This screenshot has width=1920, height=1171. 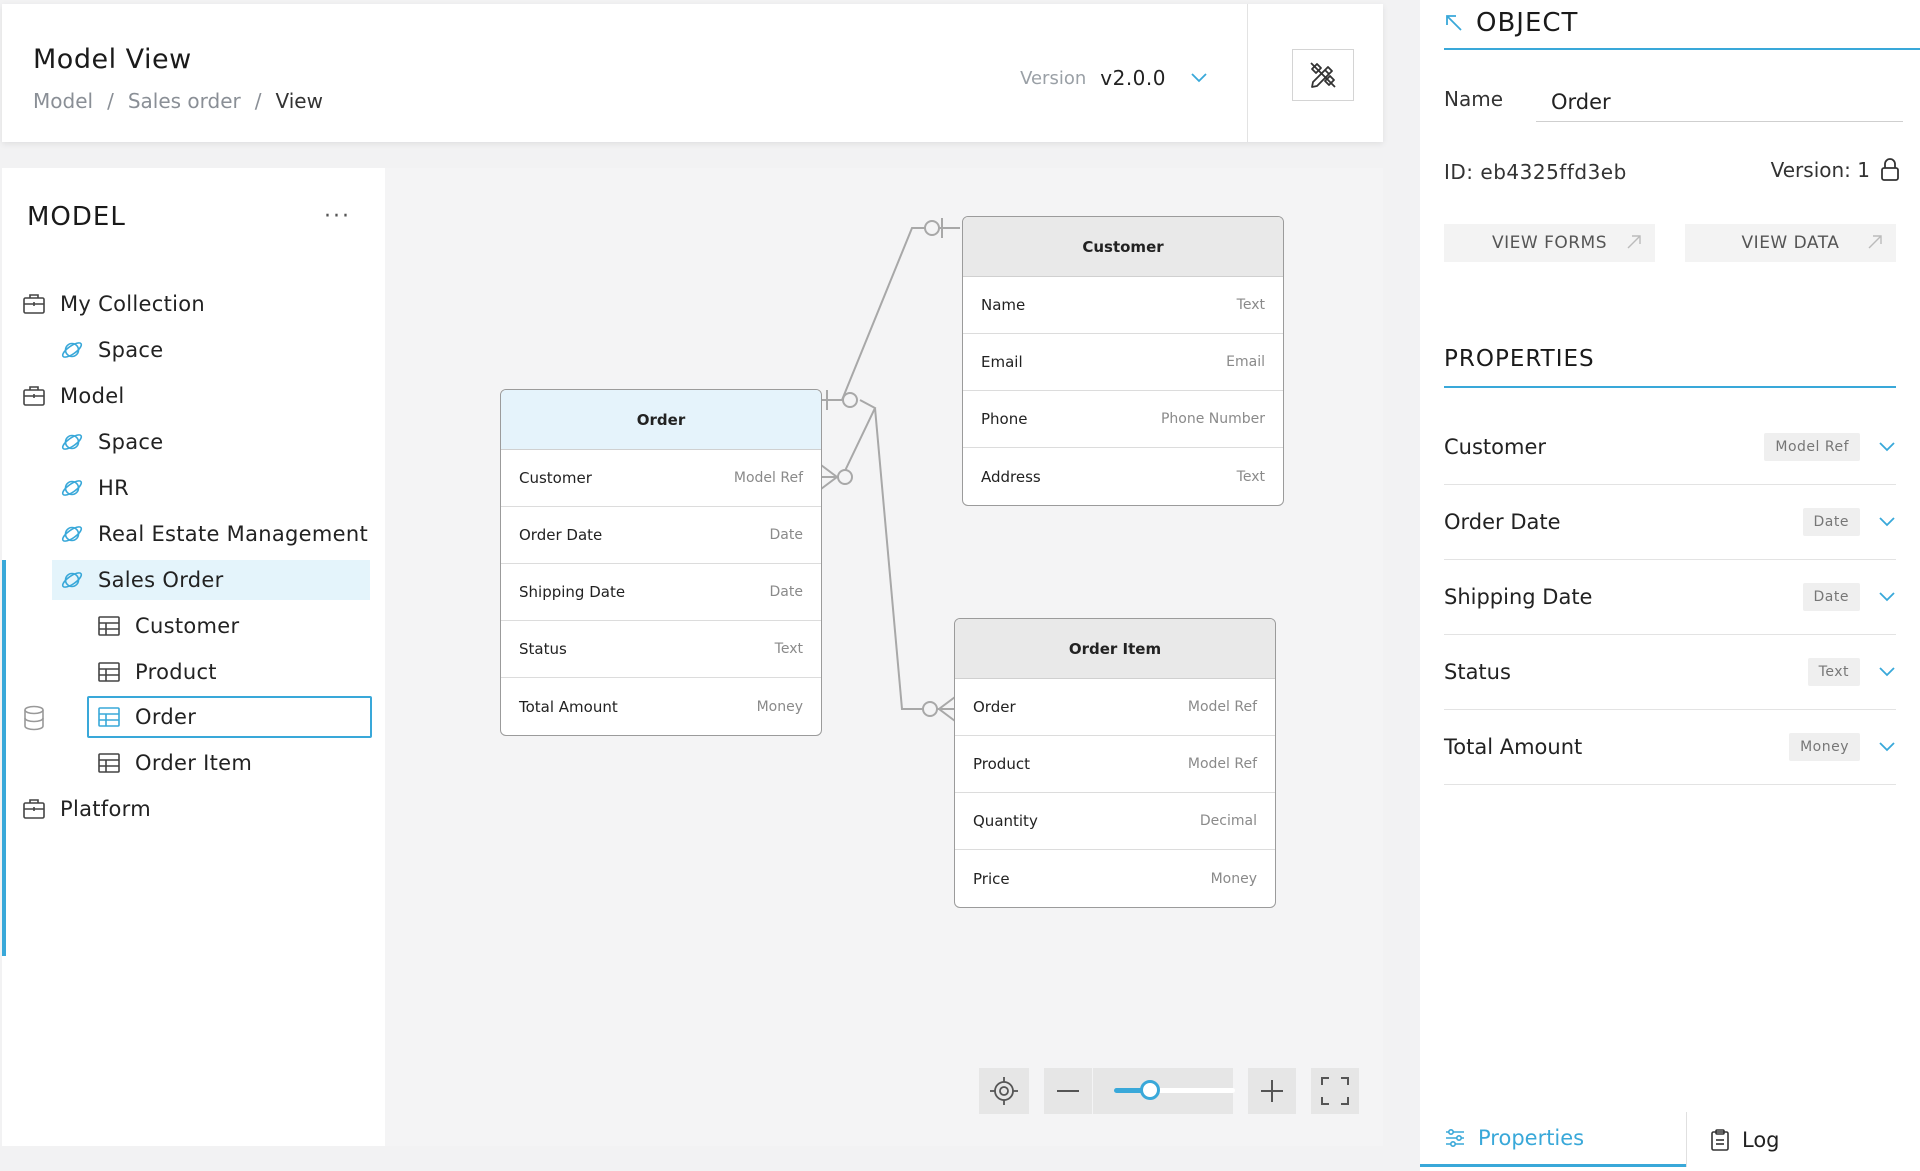 What do you see at coordinates (786, 535) in the screenshot?
I see `field-type: Date` at bounding box center [786, 535].